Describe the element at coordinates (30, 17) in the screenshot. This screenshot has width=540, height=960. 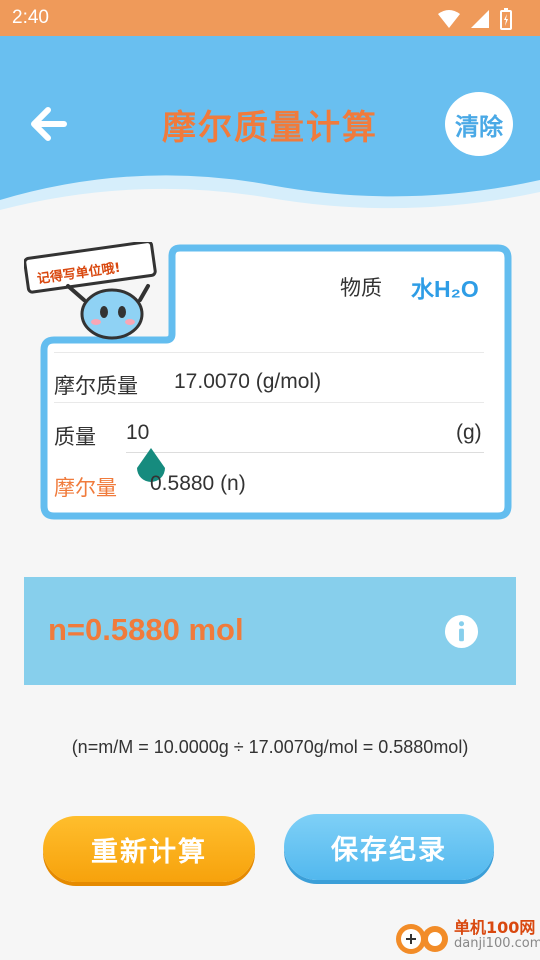
I see `status-time: 2:40` at that location.